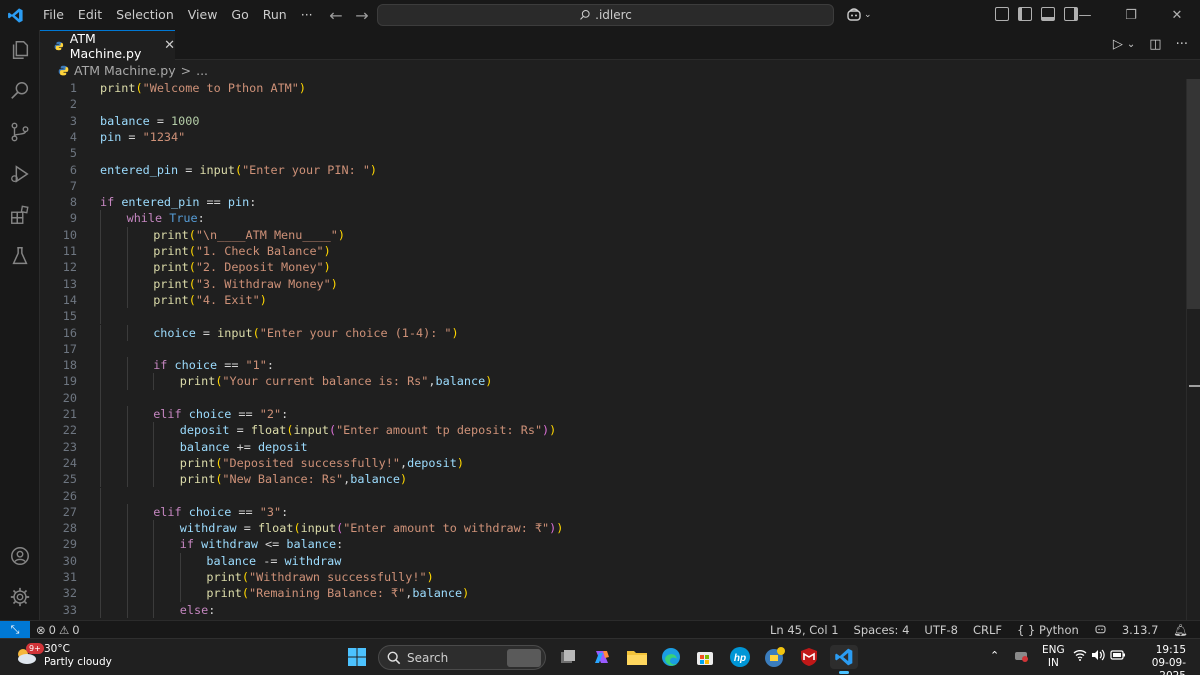 The image size is (1200, 675). I want to click on code-line: 4 pin = "1234", so click(613, 137).